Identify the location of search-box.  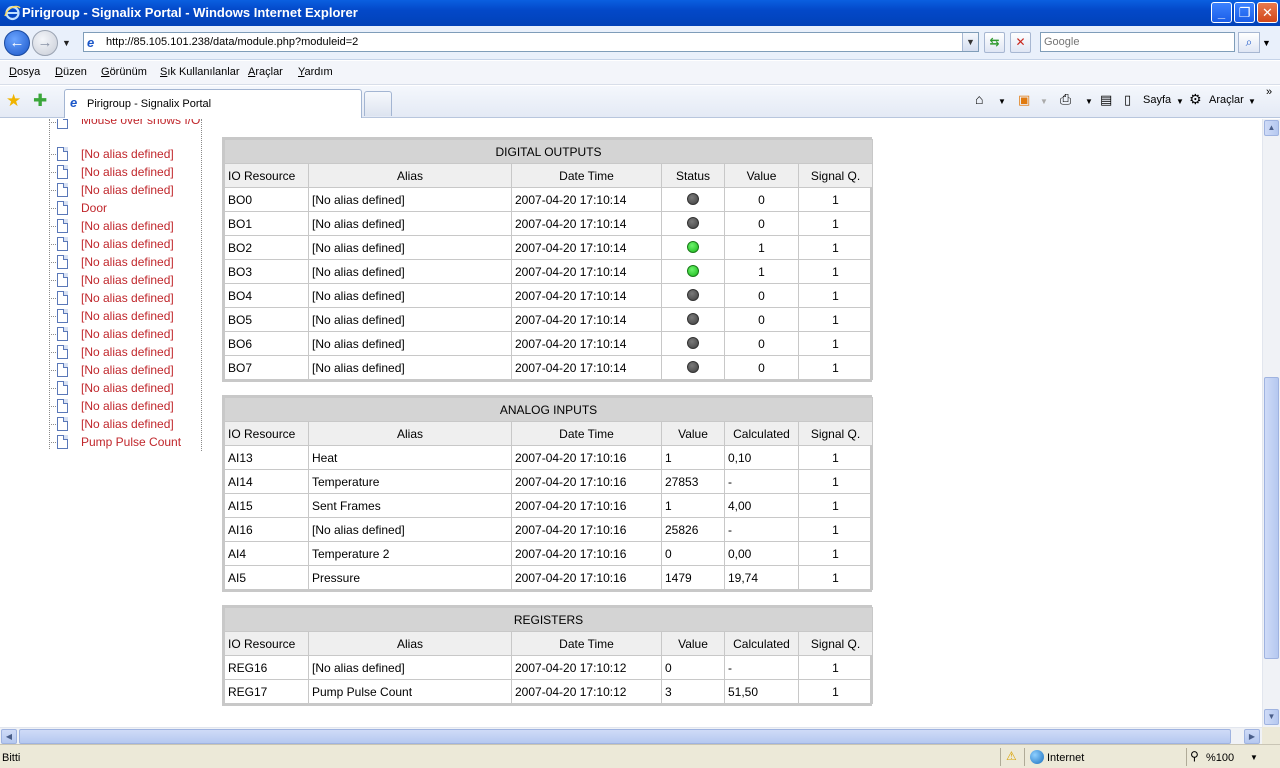
(1137, 42).